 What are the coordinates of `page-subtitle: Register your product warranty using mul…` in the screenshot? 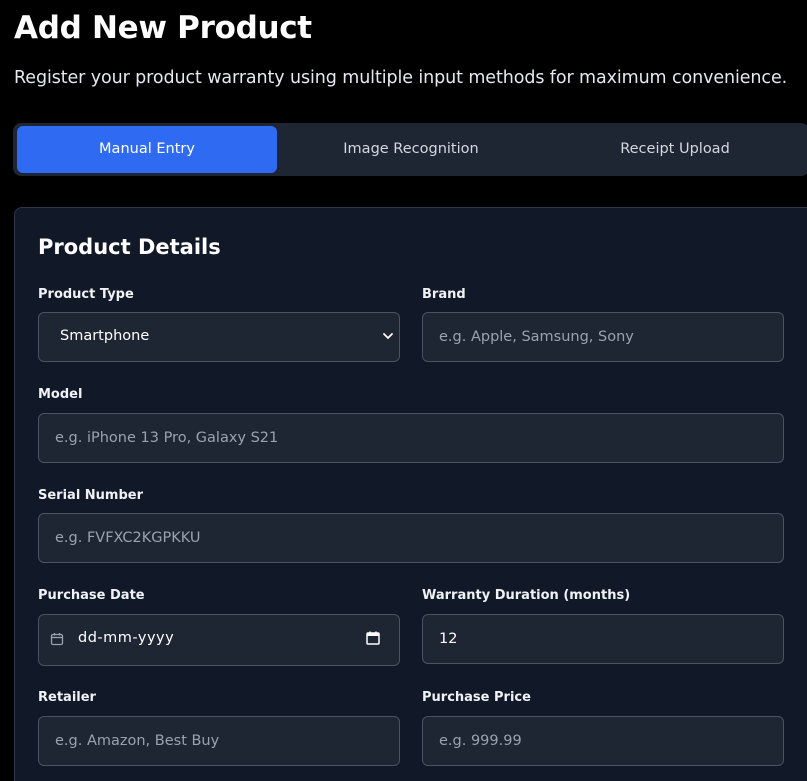 It's located at (401, 78).